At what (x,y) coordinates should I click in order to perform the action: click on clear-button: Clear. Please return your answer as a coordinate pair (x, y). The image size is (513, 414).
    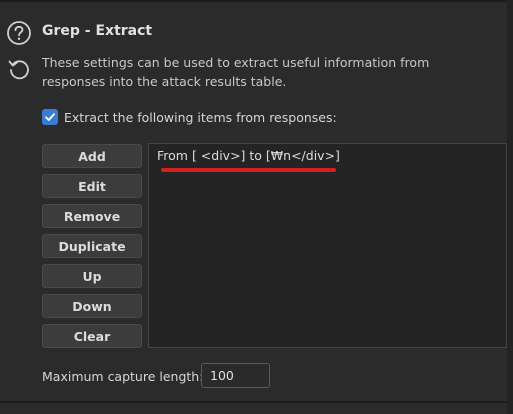
    Looking at the image, I should click on (92, 336).